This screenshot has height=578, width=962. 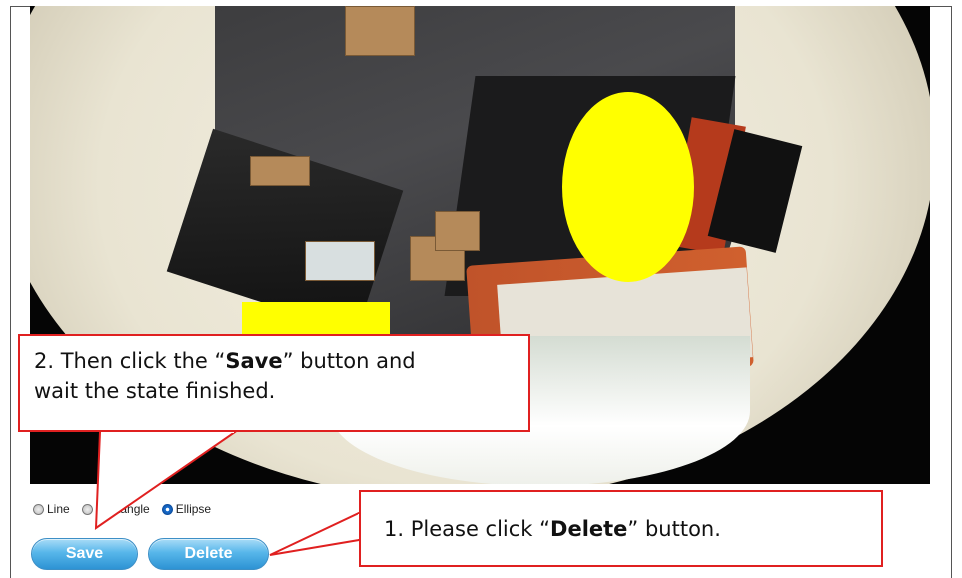 What do you see at coordinates (628, 187) in the screenshot?
I see `privacy-mask-ellipse` at bounding box center [628, 187].